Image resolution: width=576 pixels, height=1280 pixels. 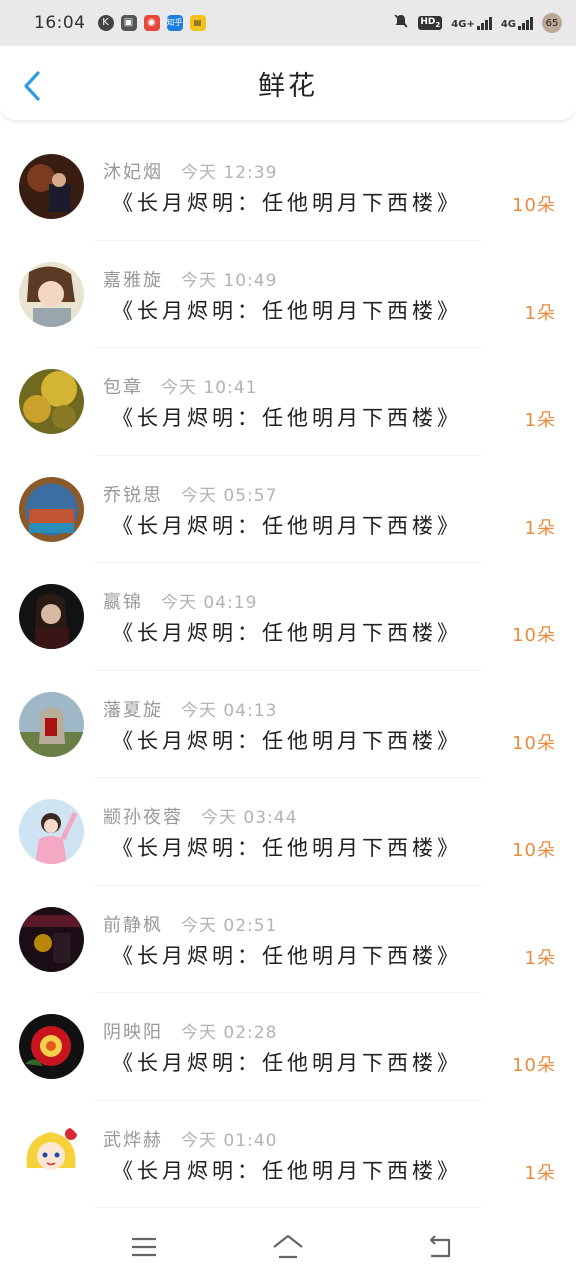 I want to click on notification-icons: K ▣ ◉ 知乎 ▤, so click(x=151, y=23).